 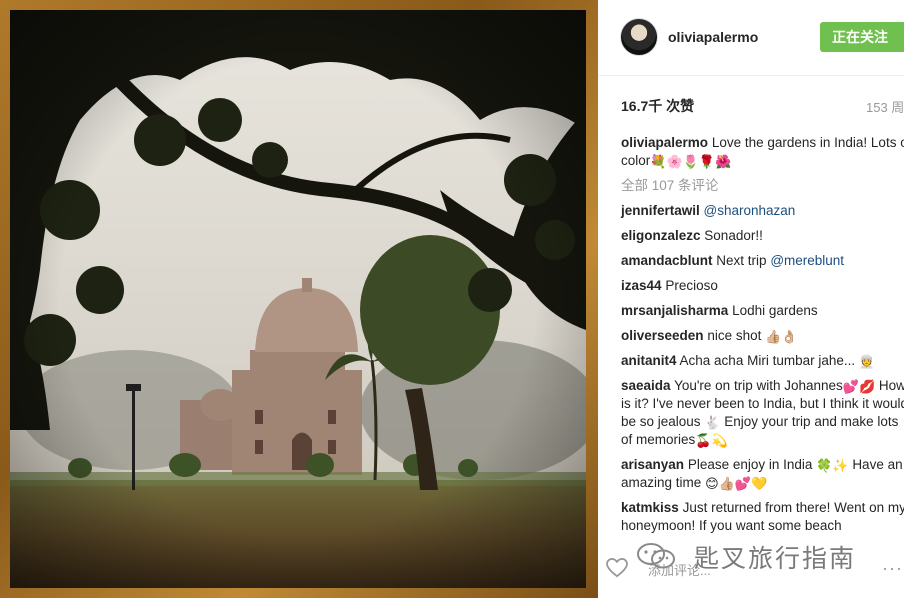 I want to click on thumbs-ok-emoji-icon: 👍🏼👌🏼, so click(x=781, y=336).